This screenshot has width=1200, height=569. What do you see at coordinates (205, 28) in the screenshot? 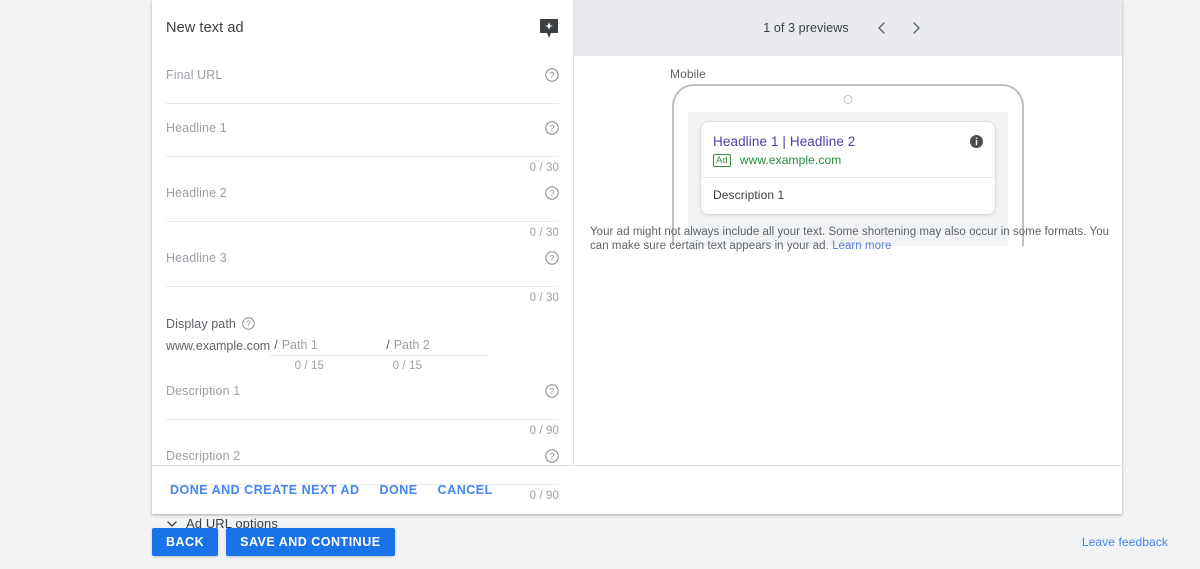
I see `page-title: New text ad` at bounding box center [205, 28].